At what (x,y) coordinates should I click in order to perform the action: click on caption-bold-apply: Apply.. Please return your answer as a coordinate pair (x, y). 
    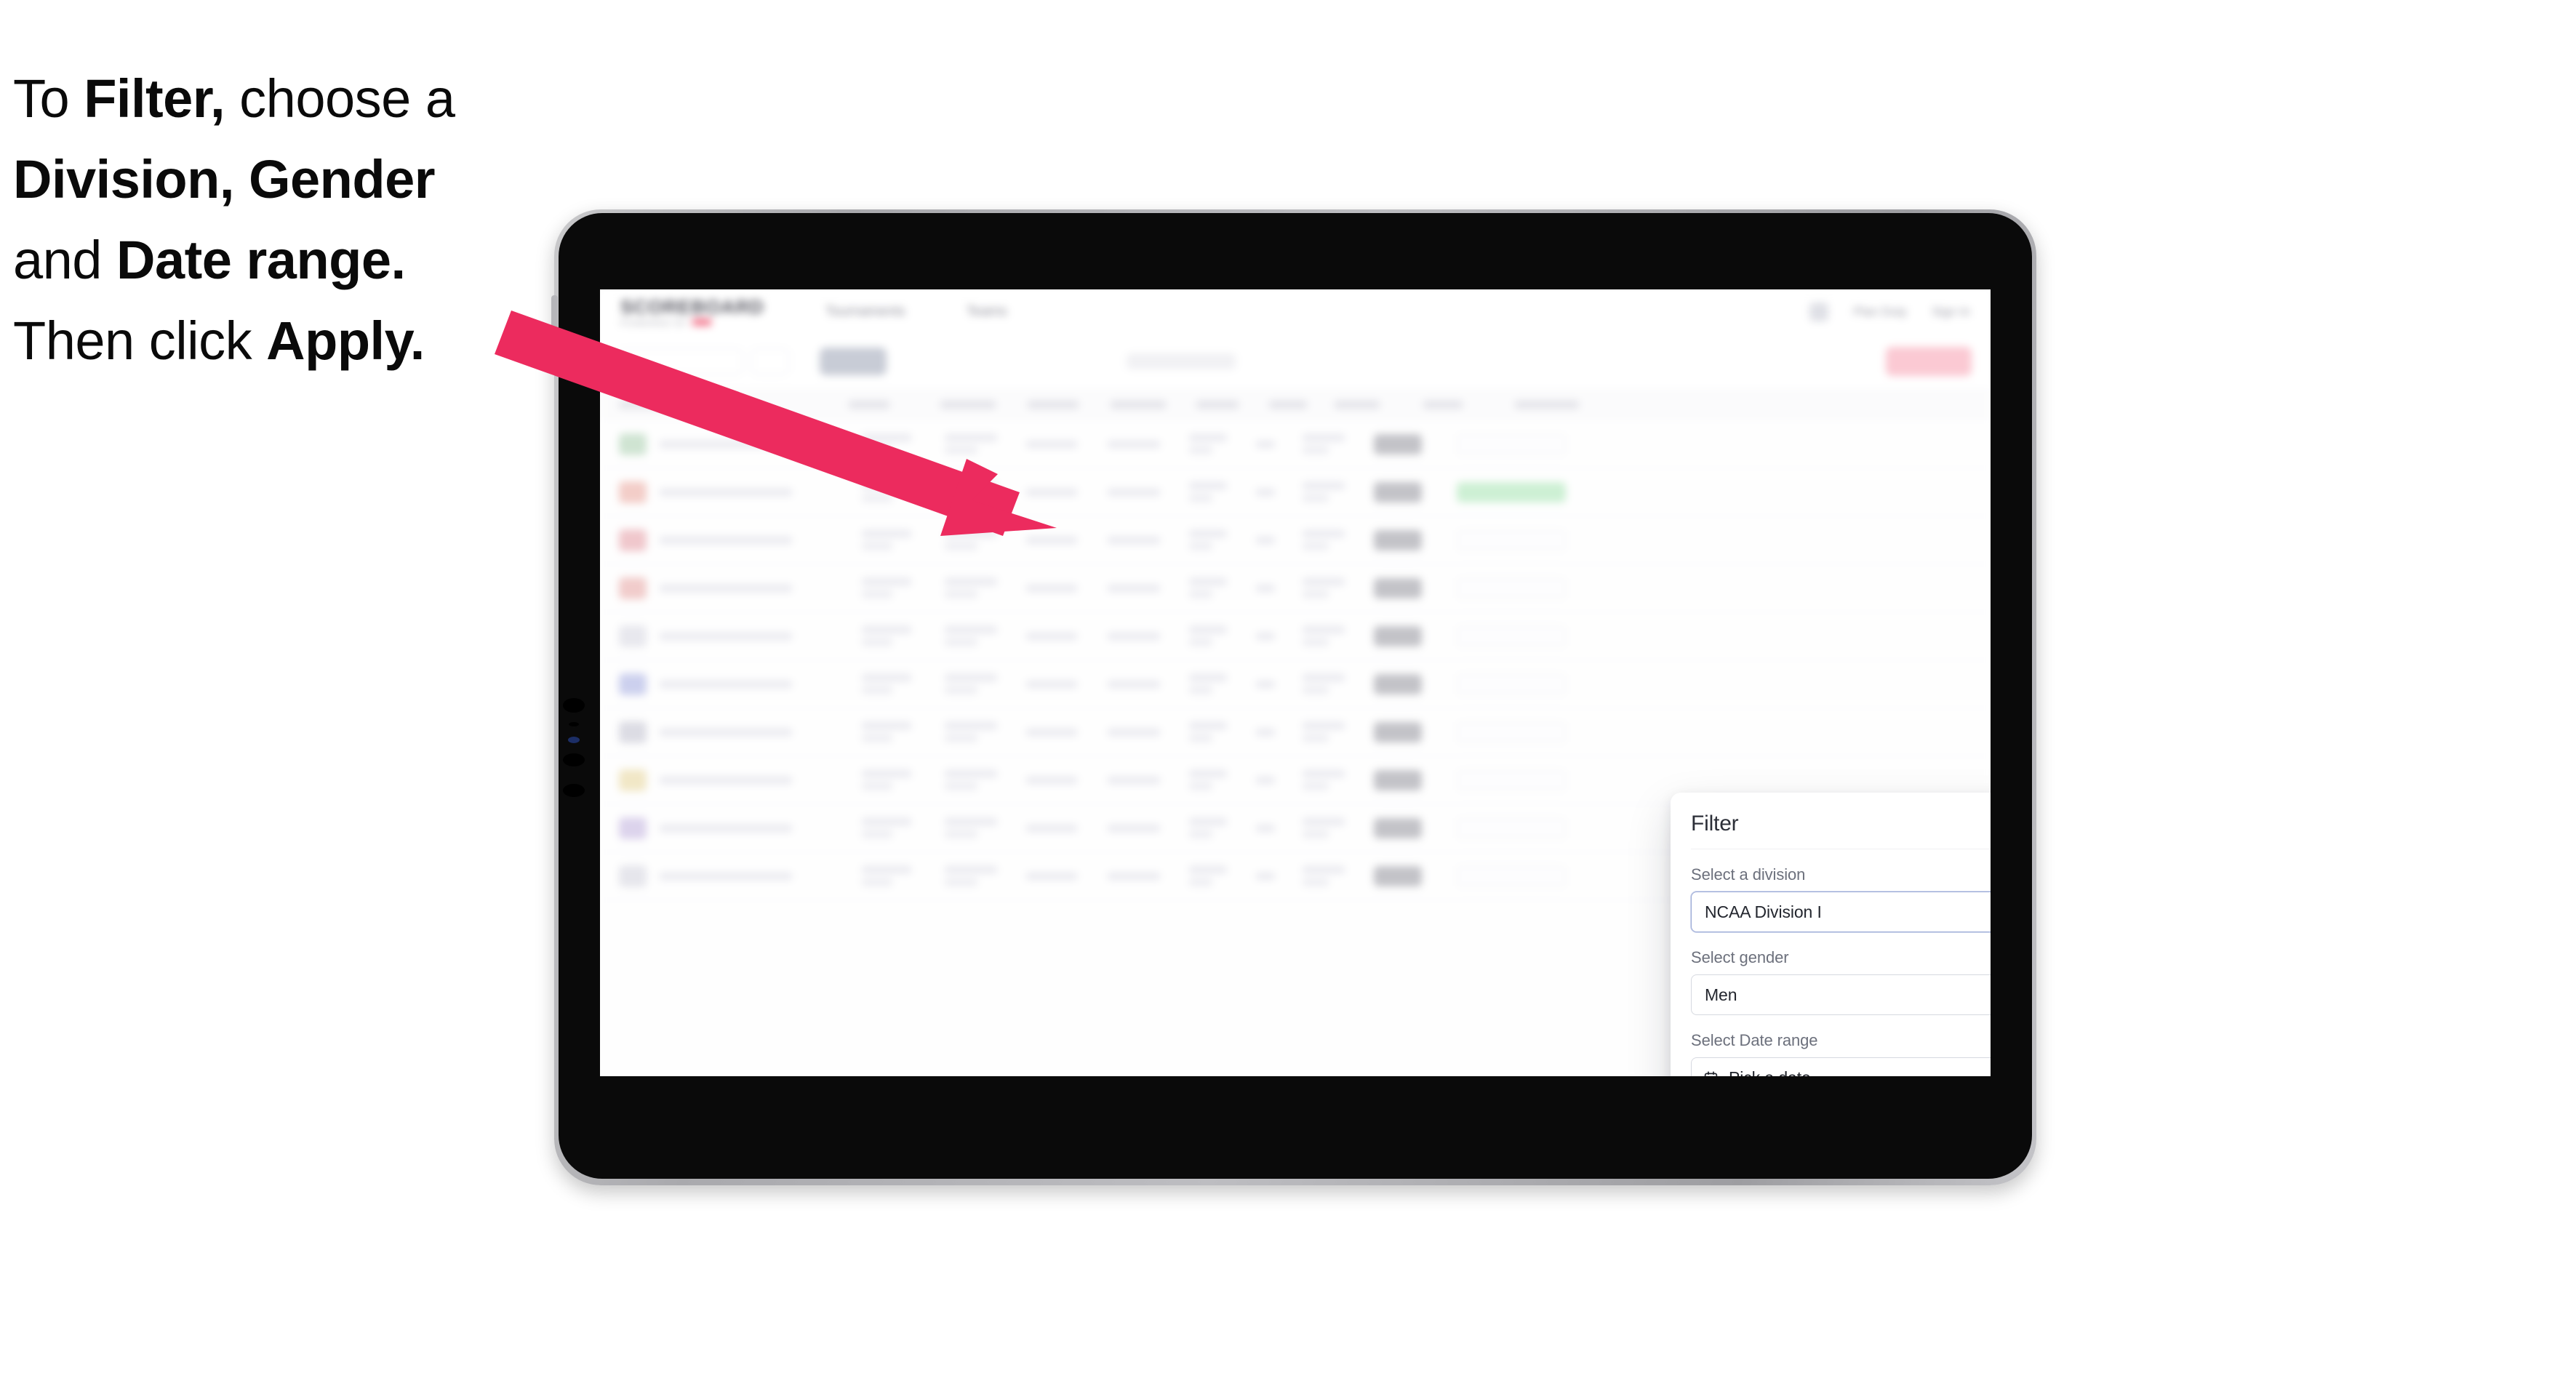
    Looking at the image, I should click on (345, 341).